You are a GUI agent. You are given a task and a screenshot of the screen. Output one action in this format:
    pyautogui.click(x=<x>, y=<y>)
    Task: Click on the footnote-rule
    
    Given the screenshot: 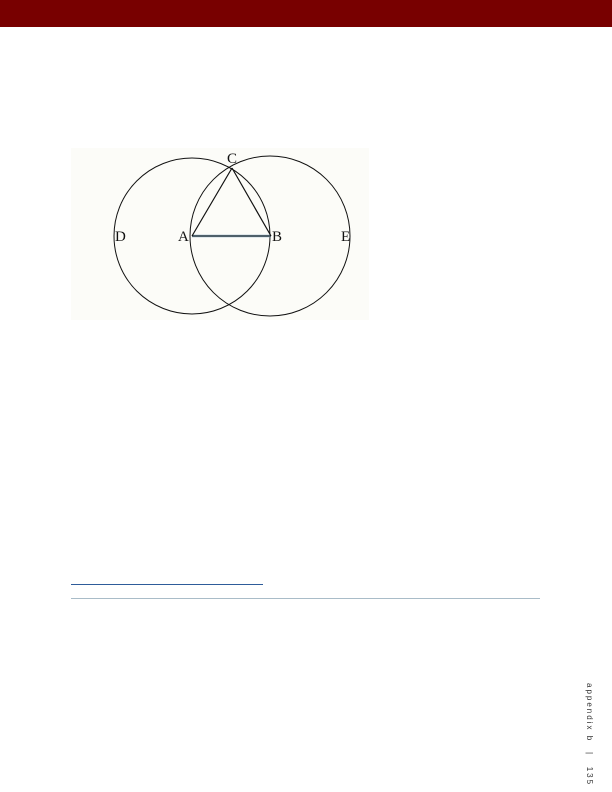 What is the action you would take?
    pyautogui.click(x=167, y=584)
    